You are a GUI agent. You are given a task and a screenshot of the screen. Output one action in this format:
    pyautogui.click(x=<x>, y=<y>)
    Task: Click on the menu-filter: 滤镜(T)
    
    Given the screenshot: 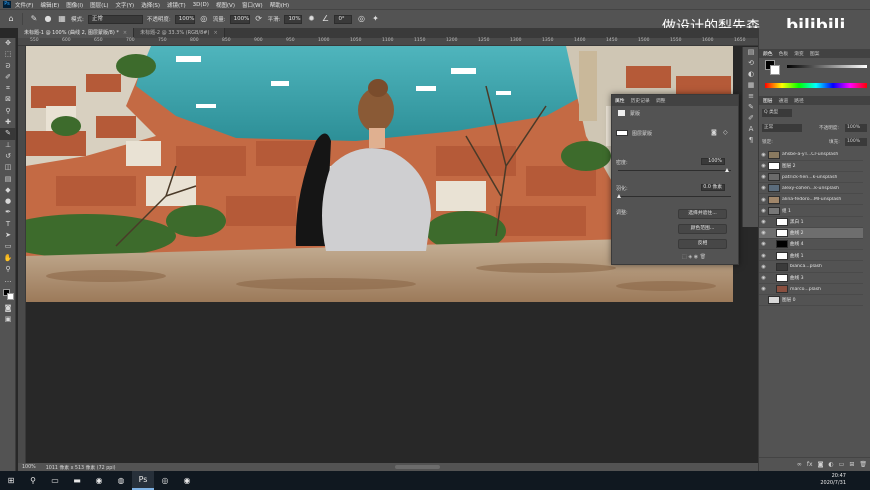 What is the action you would take?
    pyautogui.click(x=176, y=5)
    